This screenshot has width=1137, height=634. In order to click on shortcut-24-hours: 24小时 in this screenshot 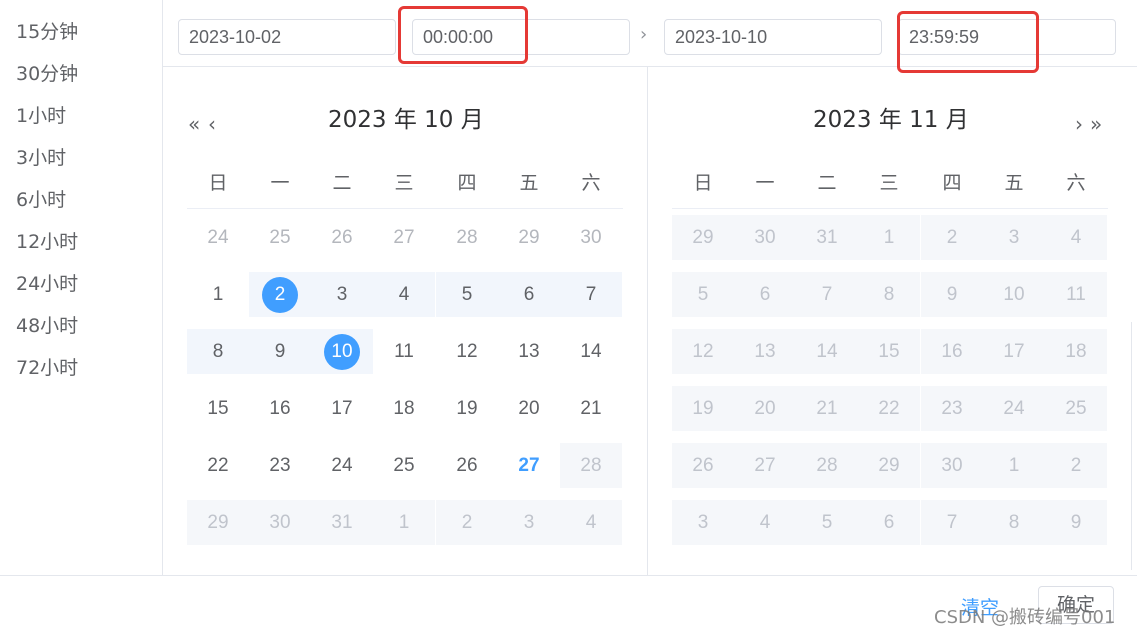, I will do `click(47, 284)`.